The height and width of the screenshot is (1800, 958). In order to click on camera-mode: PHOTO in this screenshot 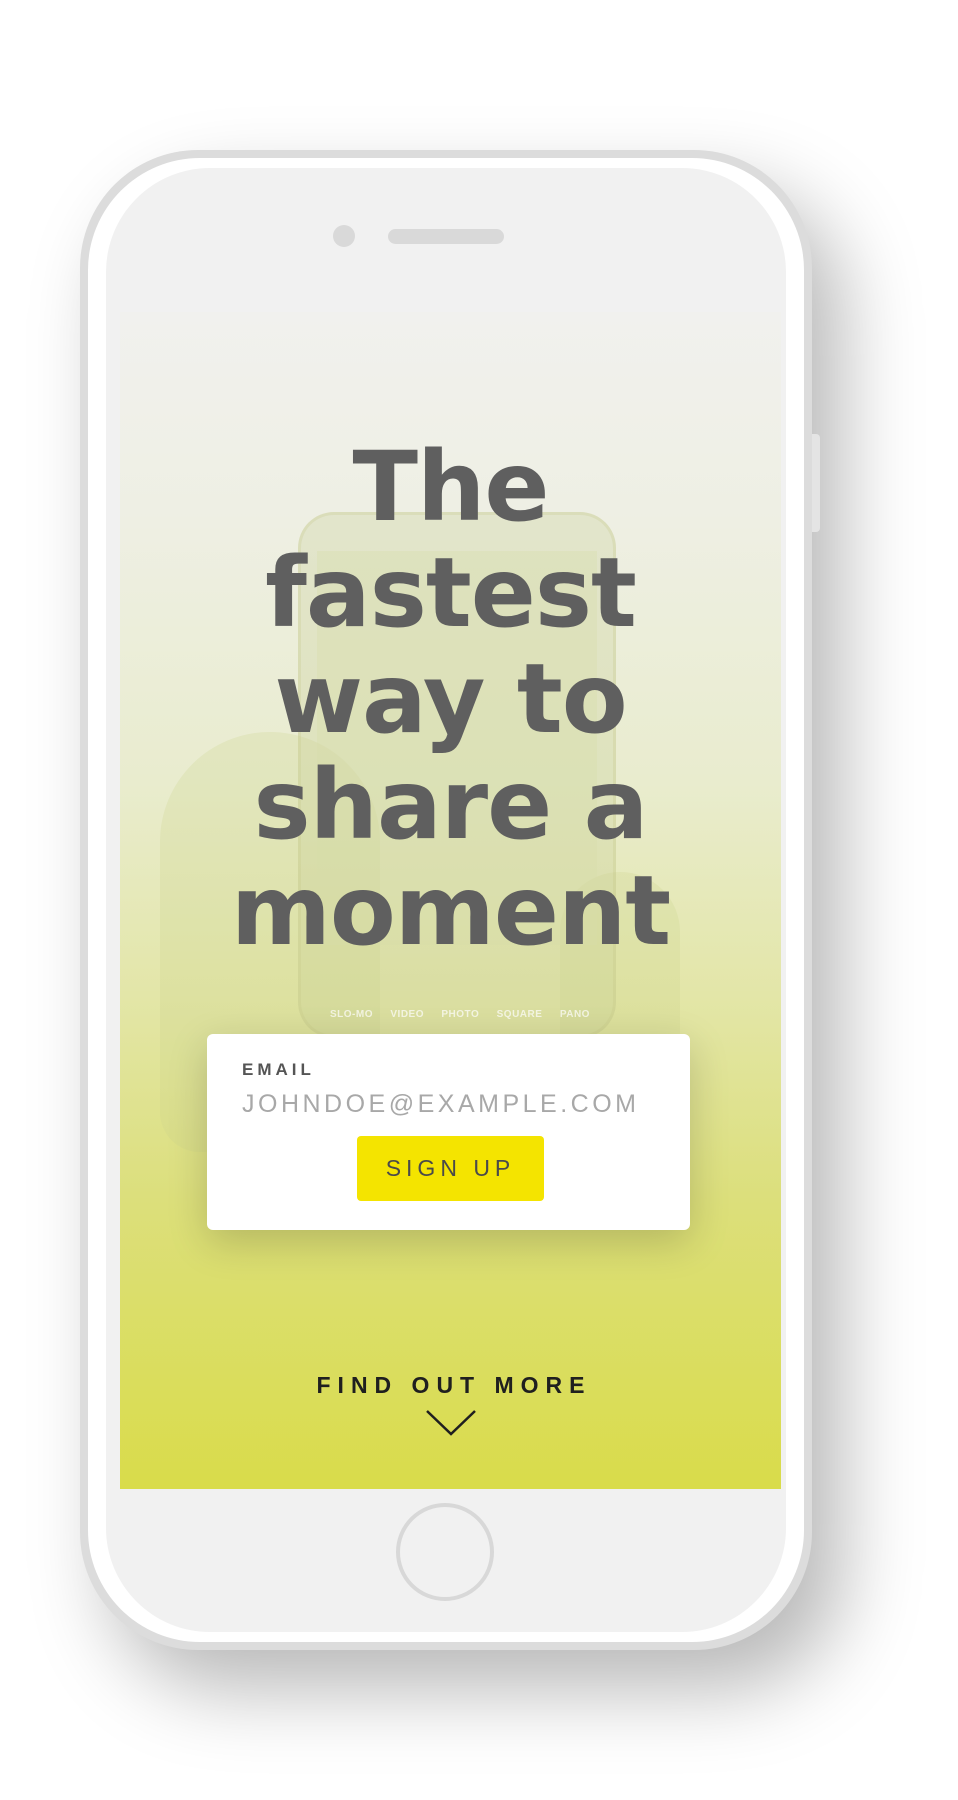, I will do `click(460, 1014)`.